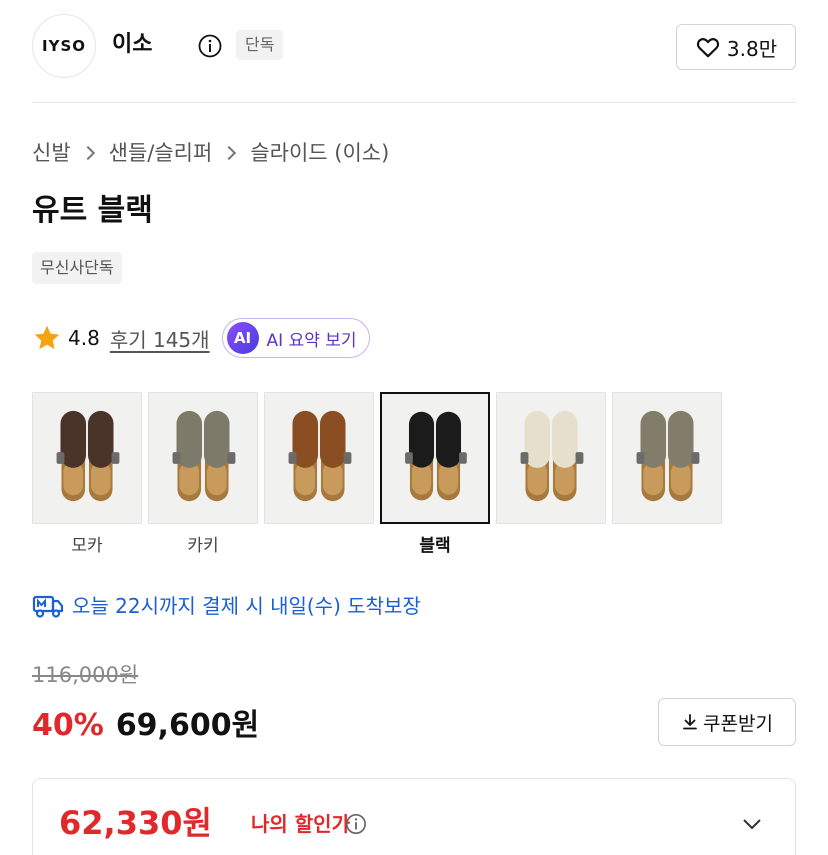 The height and width of the screenshot is (855, 828). What do you see at coordinates (319, 153) in the screenshot?
I see `breadcrumb-item-slide: 슬라이드 (이소)` at bounding box center [319, 153].